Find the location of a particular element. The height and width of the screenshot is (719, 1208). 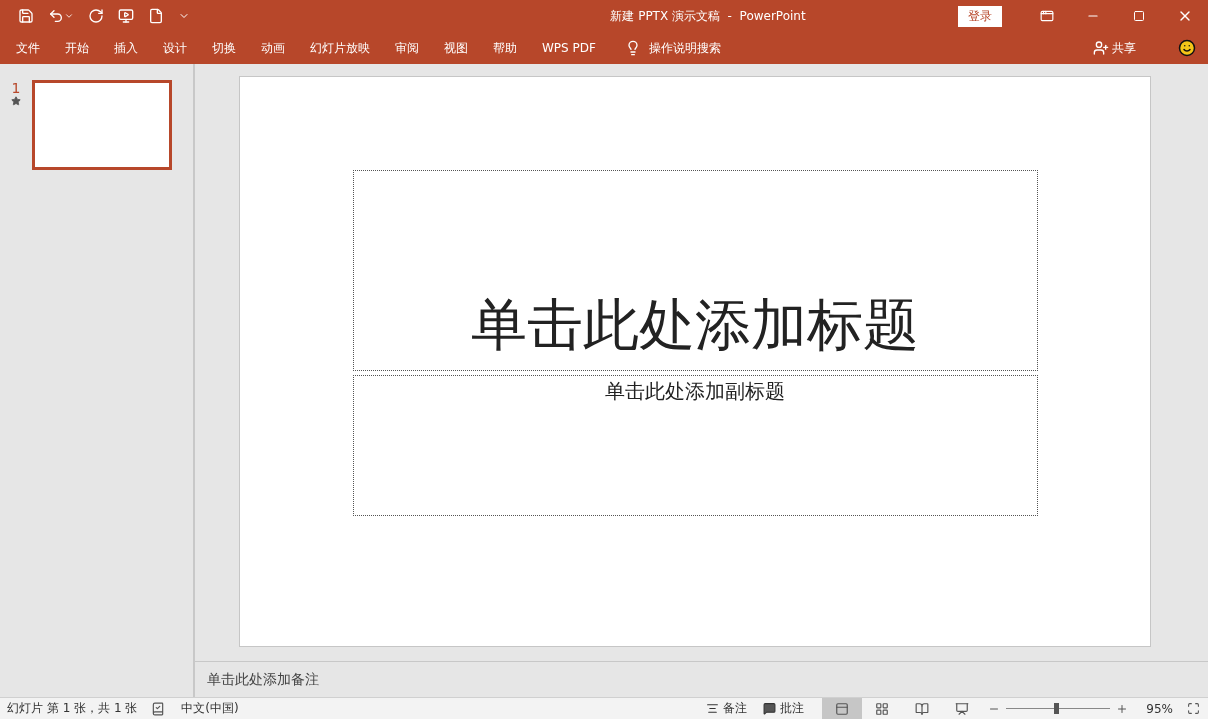

undo-icon is located at coordinates (56, 16).